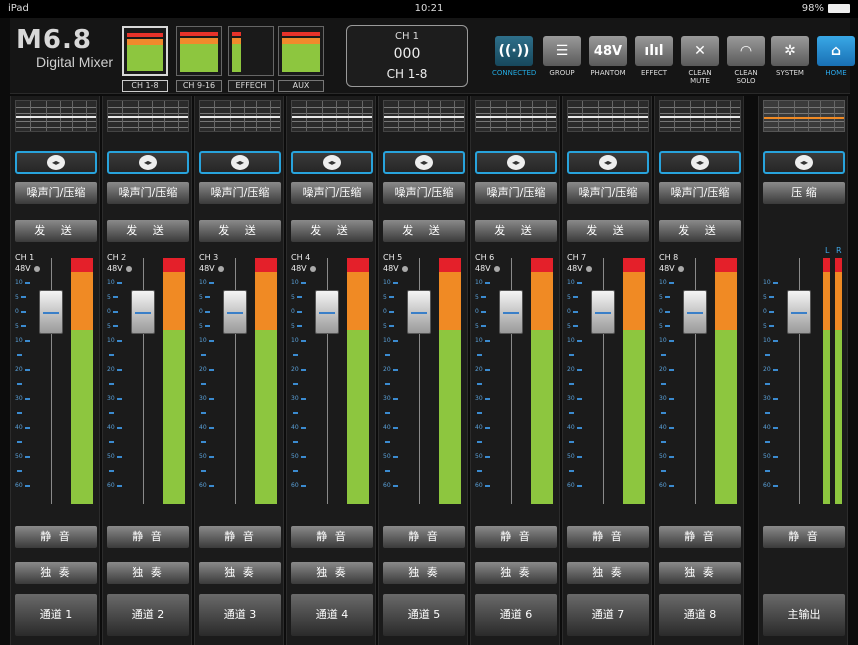 The width and height of the screenshot is (858, 645). What do you see at coordinates (804, 615) in the screenshot?
I see `master-output-button: 主输出` at bounding box center [804, 615].